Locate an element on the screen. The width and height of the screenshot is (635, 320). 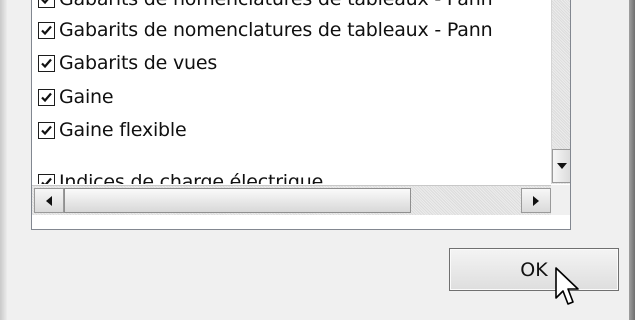
list-item: Indices de charge électrique is located at coordinates (180, 175).